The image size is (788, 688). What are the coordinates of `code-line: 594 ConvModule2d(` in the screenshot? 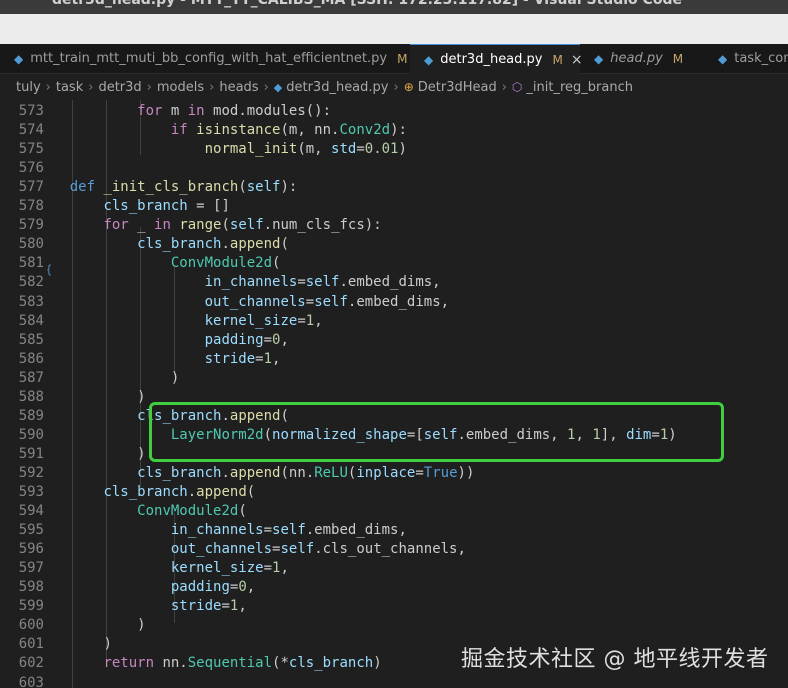 It's located at (394, 511).